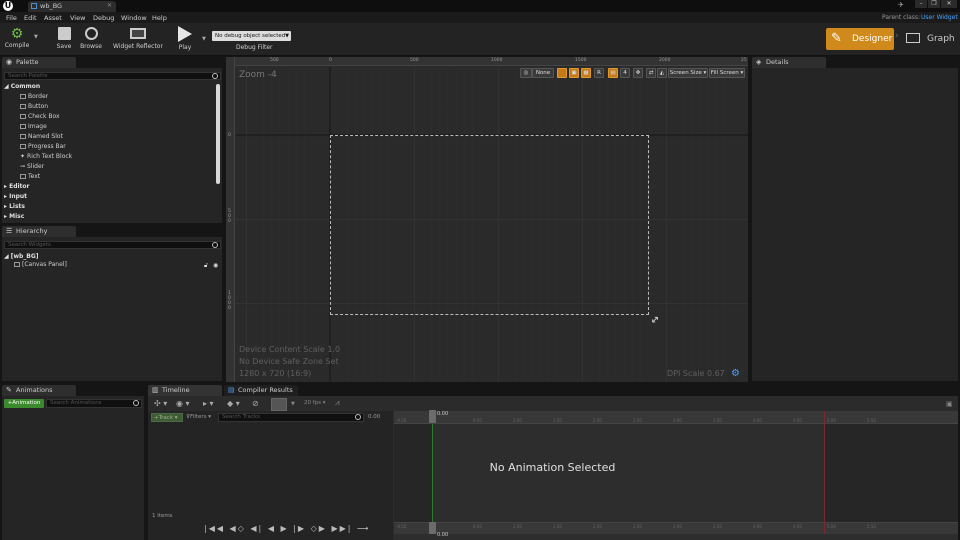 The height and width of the screenshot is (540, 960). Describe the element at coordinates (526, 73) in the screenshot. I see `widget-tools-icon: ◎` at that location.